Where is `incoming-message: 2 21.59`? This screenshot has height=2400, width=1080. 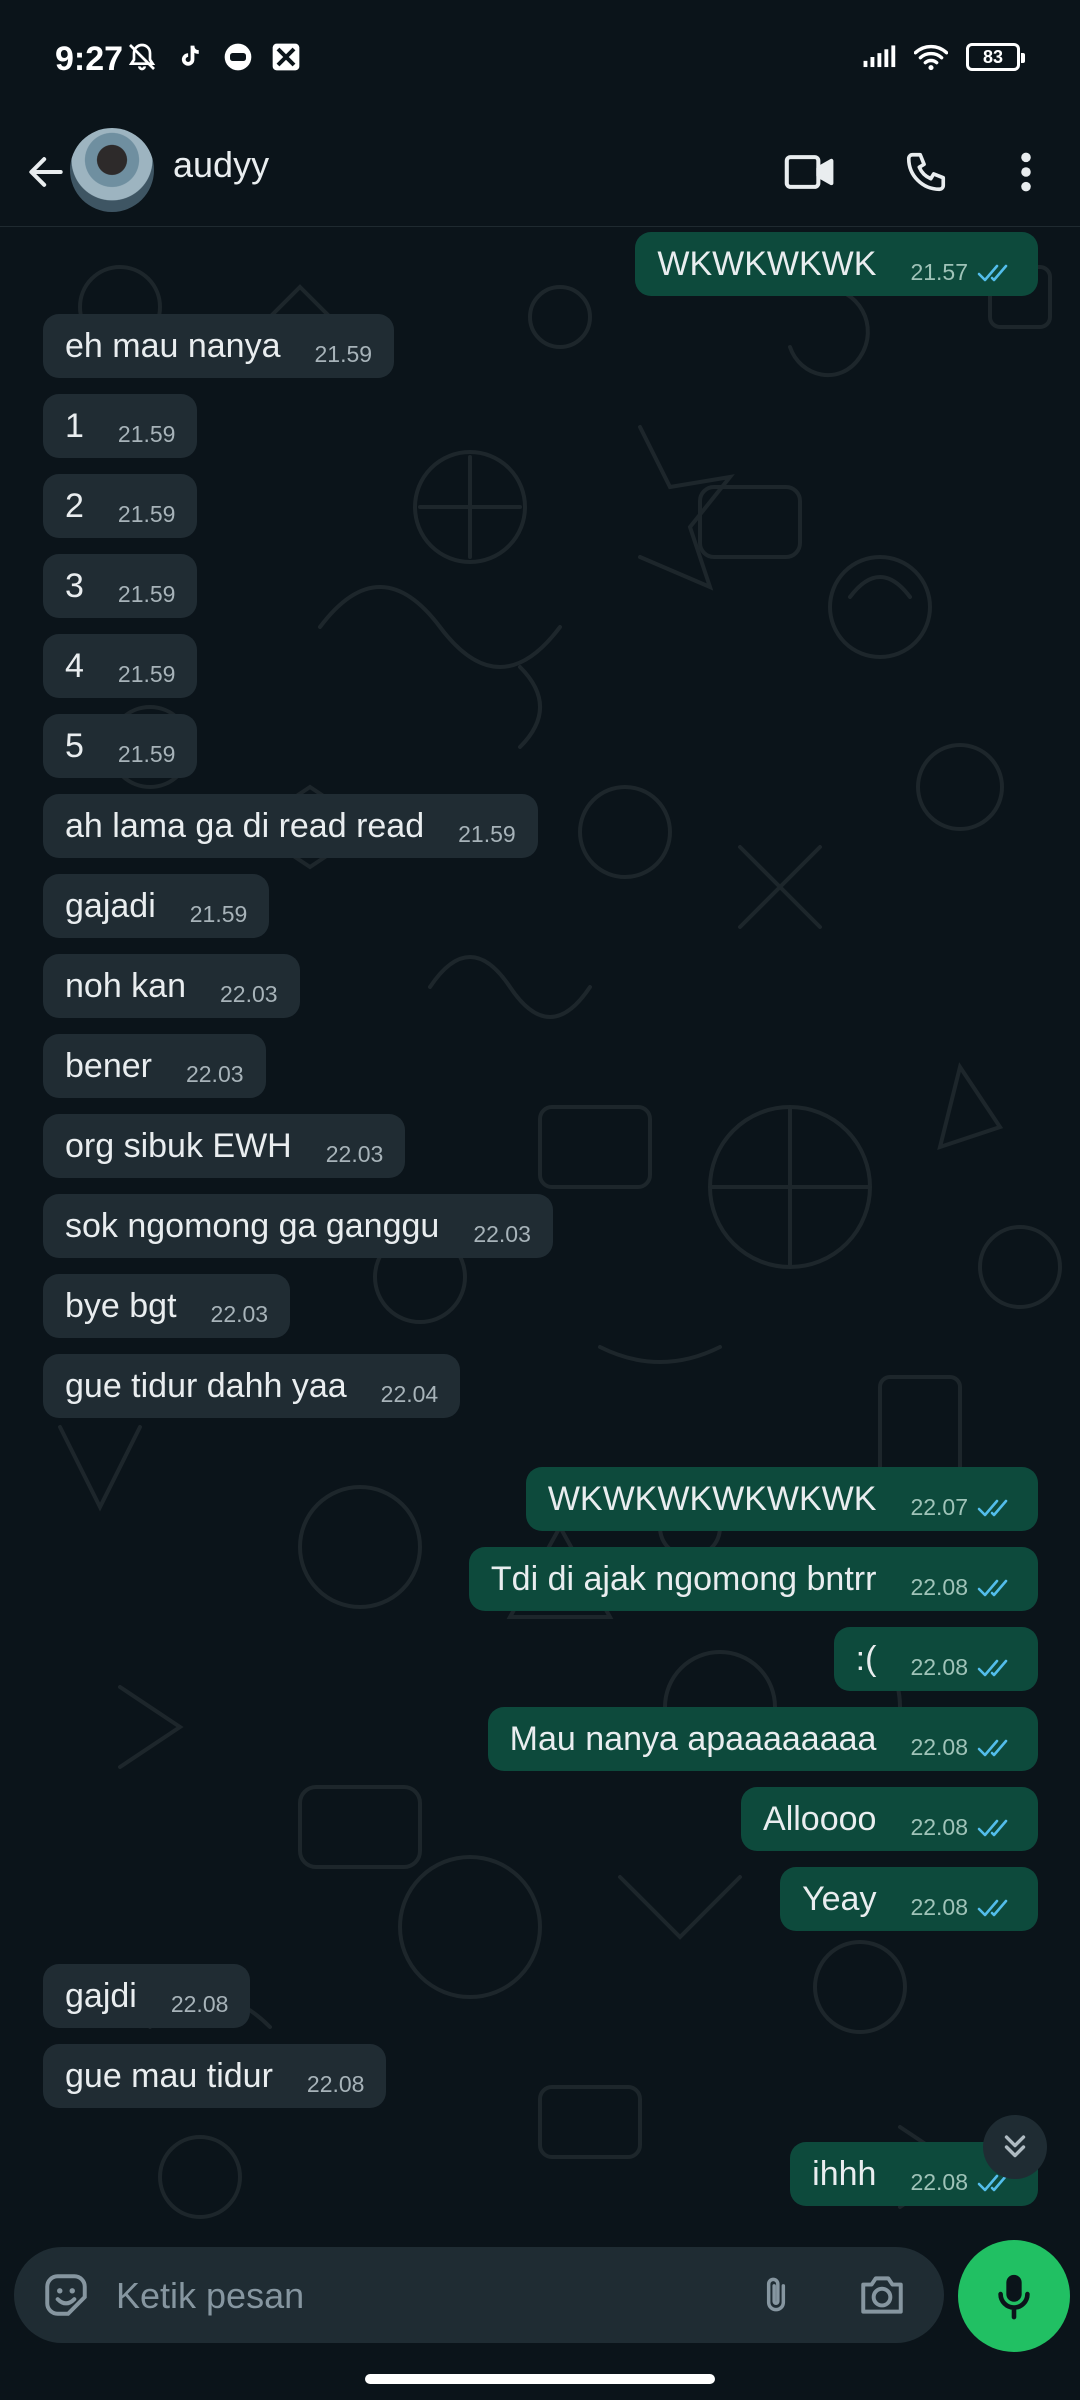 incoming-message: 2 21.59 is located at coordinates (120, 506).